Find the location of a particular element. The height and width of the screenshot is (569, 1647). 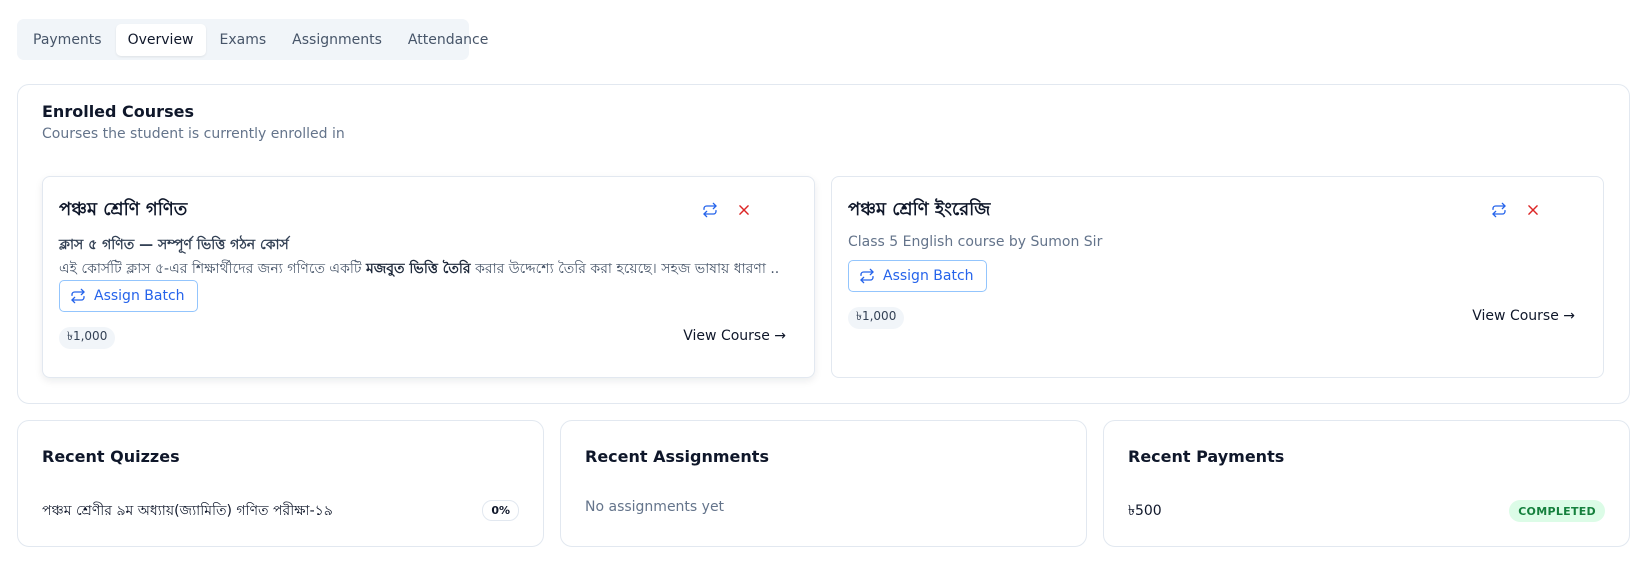

course-description: Class 5 English course by Sumon Sir is located at coordinates (975, 242).